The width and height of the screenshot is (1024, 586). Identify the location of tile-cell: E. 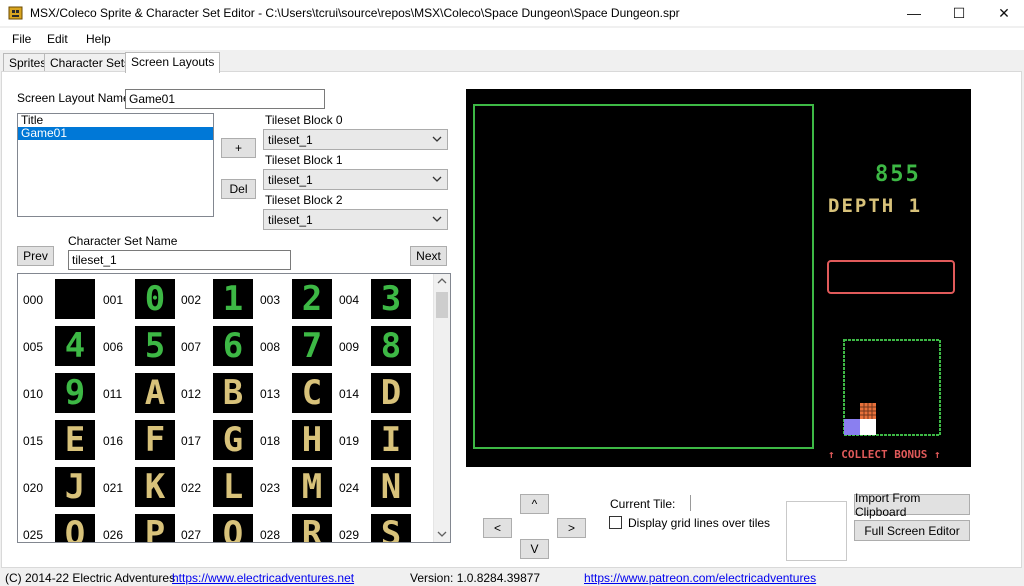
(75, 440).